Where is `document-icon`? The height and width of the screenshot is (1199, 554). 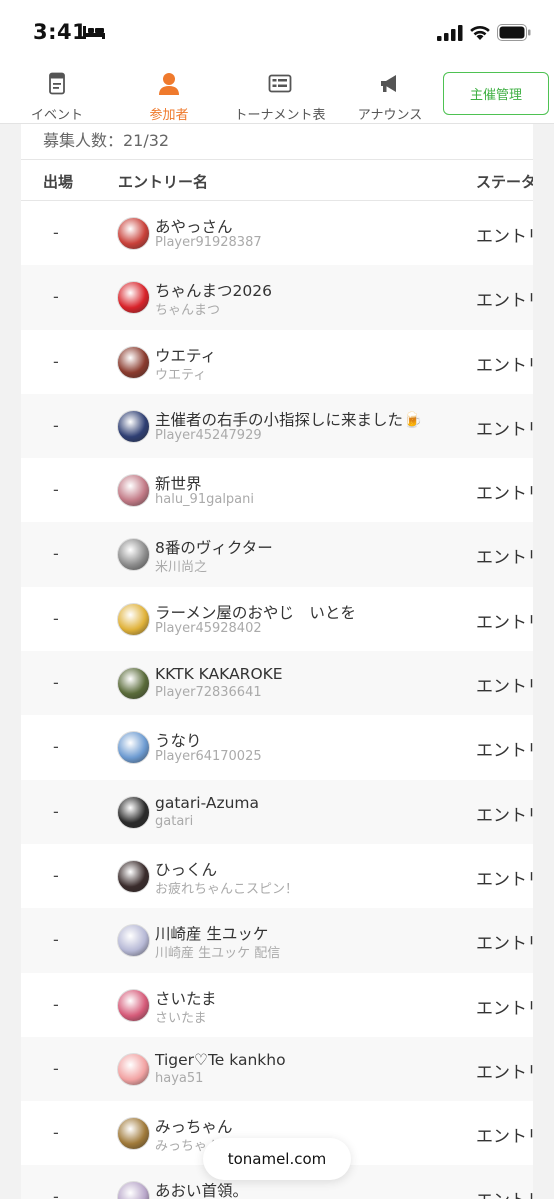 document-icon is located at coordinates (57, 83).